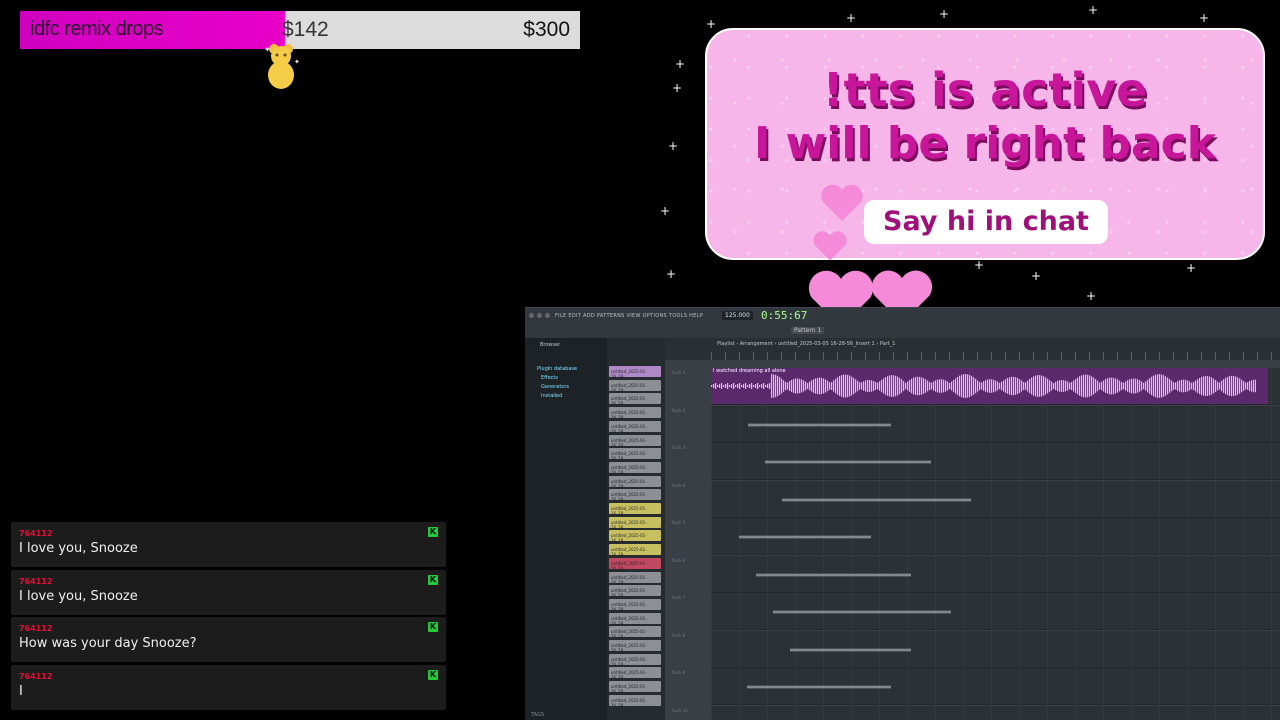 The width and height of the screenshot is (1280, 720). What do you see at coordinates (689, 686) in the screenshot?
I see `track-label: Track 9` at bounding box center [689, 686].